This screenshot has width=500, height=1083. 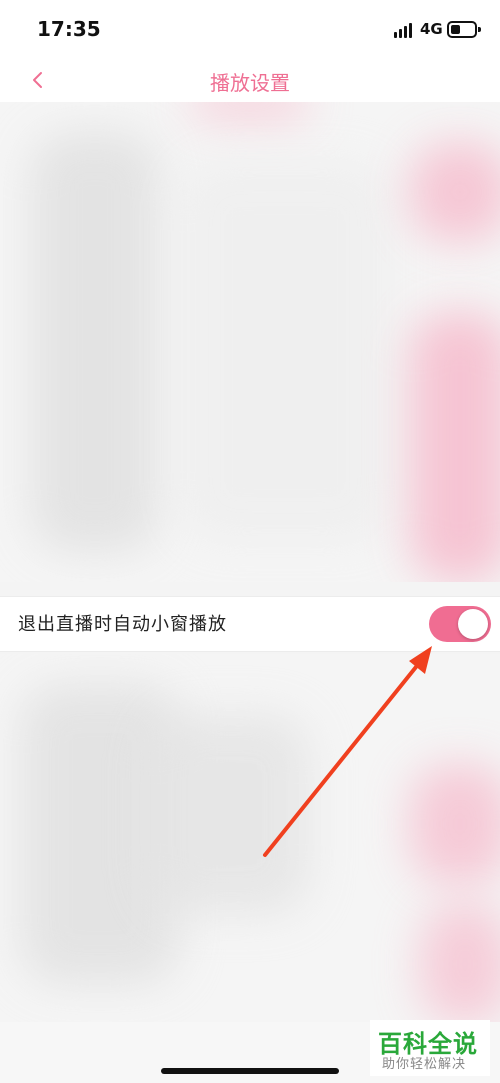 I want to click on auto-mini-play-toggle, so click(x=460, y=624).